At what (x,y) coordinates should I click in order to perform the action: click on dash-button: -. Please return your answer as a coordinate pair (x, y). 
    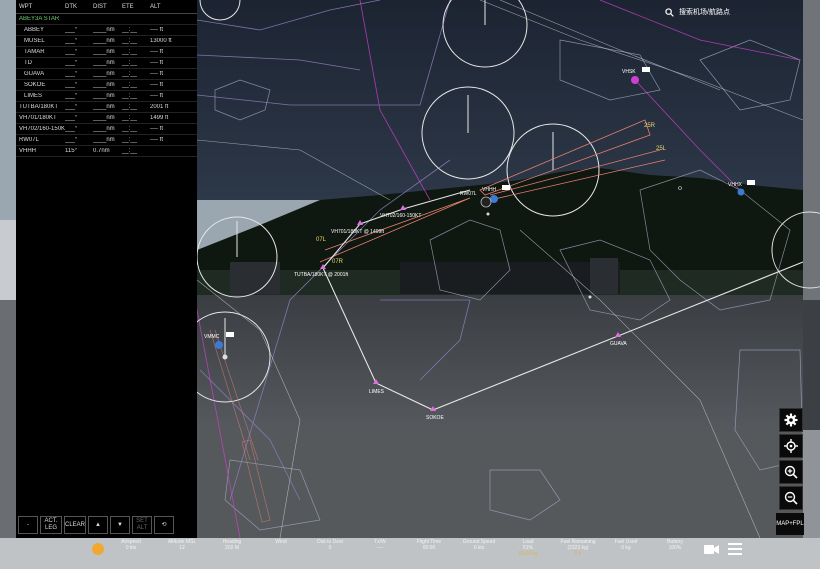
    Looking at the image, I should click on (28, 525).